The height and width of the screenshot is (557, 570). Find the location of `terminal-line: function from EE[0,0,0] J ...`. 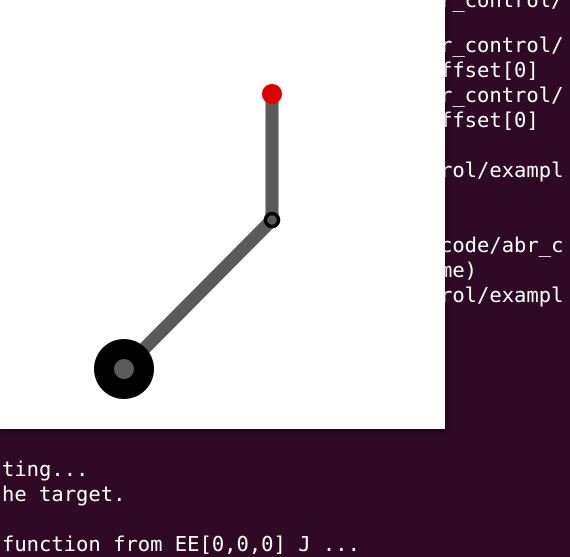

terminal-line: function from EE[0,0,0] J ... is located at coordinates (181, 544).